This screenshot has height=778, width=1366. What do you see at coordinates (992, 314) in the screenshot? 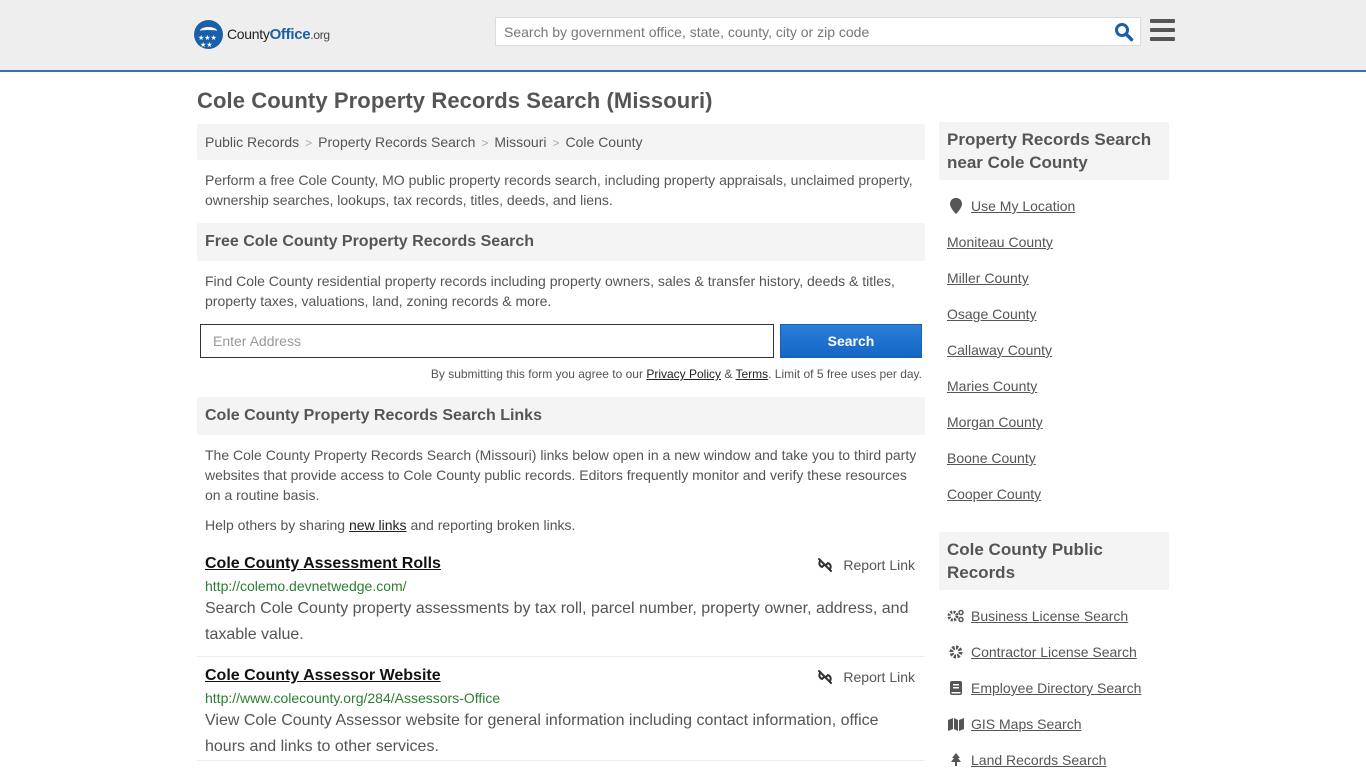
I see `nearby-county-link: Osage County` at bounding box center [992, 314].